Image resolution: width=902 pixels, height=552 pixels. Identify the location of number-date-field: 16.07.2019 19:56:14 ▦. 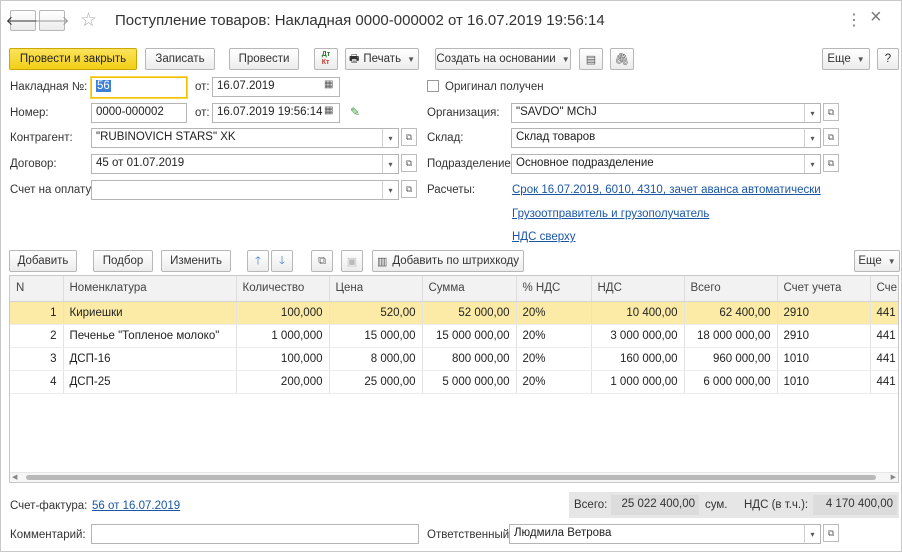
(276, 113).